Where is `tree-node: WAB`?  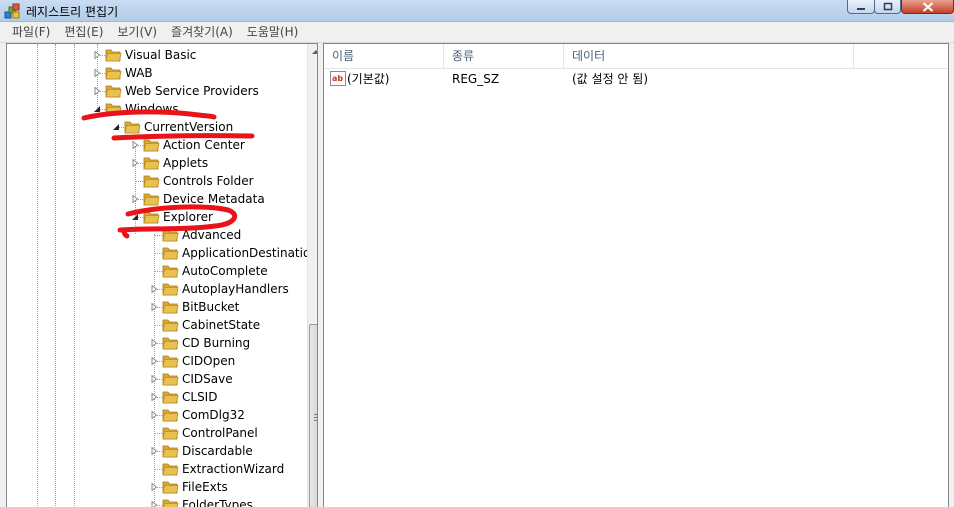
tree-node: WAB is located at coordinates (157, 73).